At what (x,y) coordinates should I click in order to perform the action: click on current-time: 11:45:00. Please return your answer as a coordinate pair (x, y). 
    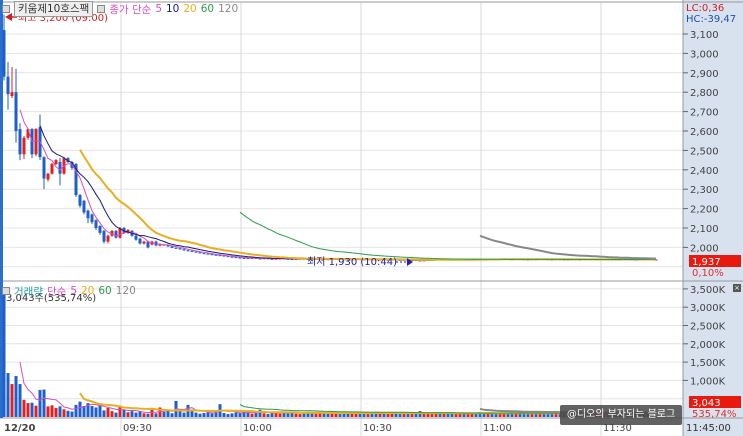
    Looking at the image, I should click on (708, 428).